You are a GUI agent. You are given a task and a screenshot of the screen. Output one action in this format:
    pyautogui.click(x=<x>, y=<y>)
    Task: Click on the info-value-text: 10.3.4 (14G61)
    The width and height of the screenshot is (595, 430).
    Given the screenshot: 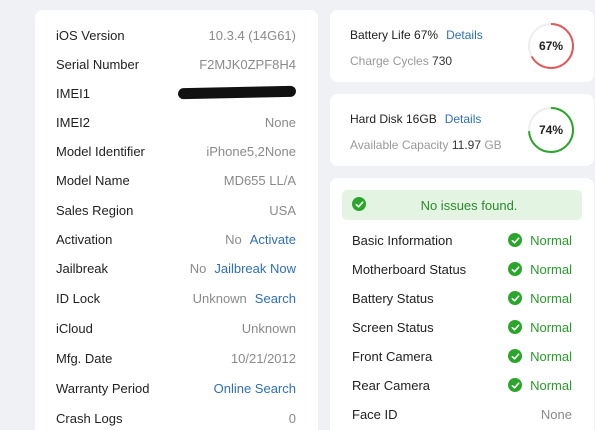 What is the action you would take?
    pyautogui.click(x=252, y=35)
    